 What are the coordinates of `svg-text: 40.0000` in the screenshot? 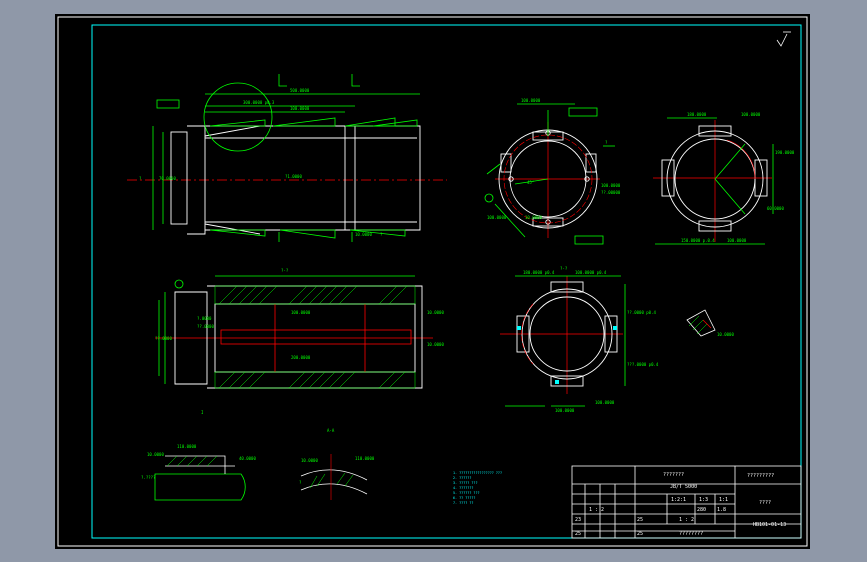 It's located at (247, 458).